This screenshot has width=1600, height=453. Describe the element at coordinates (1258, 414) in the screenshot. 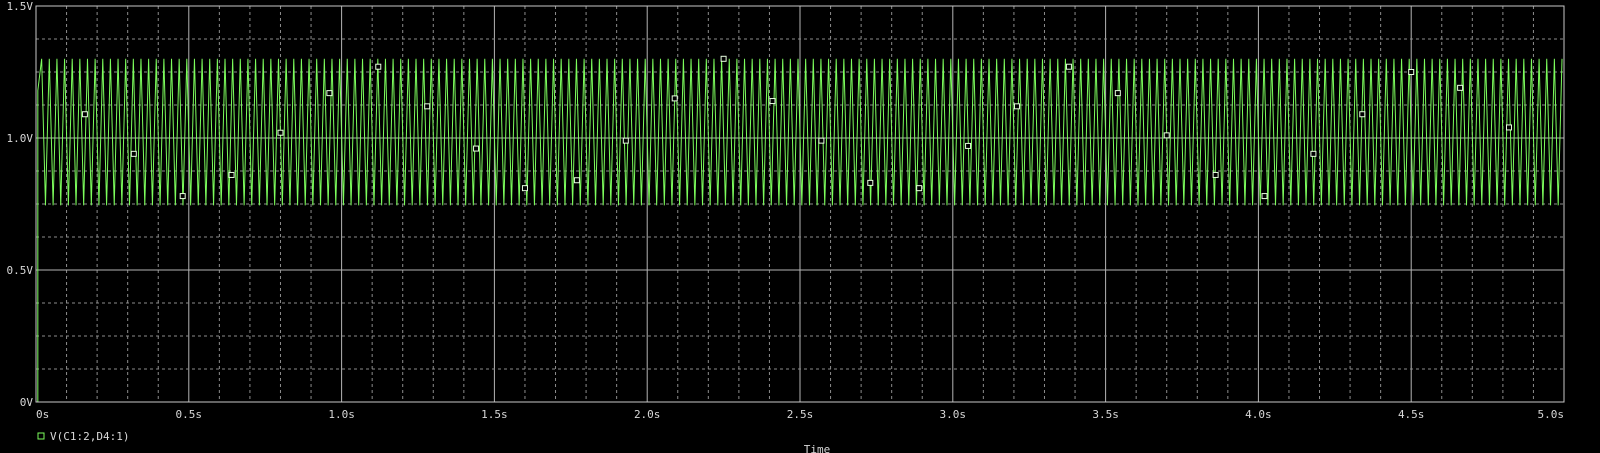

I see `x-tick-label: 4.0s` at that location.